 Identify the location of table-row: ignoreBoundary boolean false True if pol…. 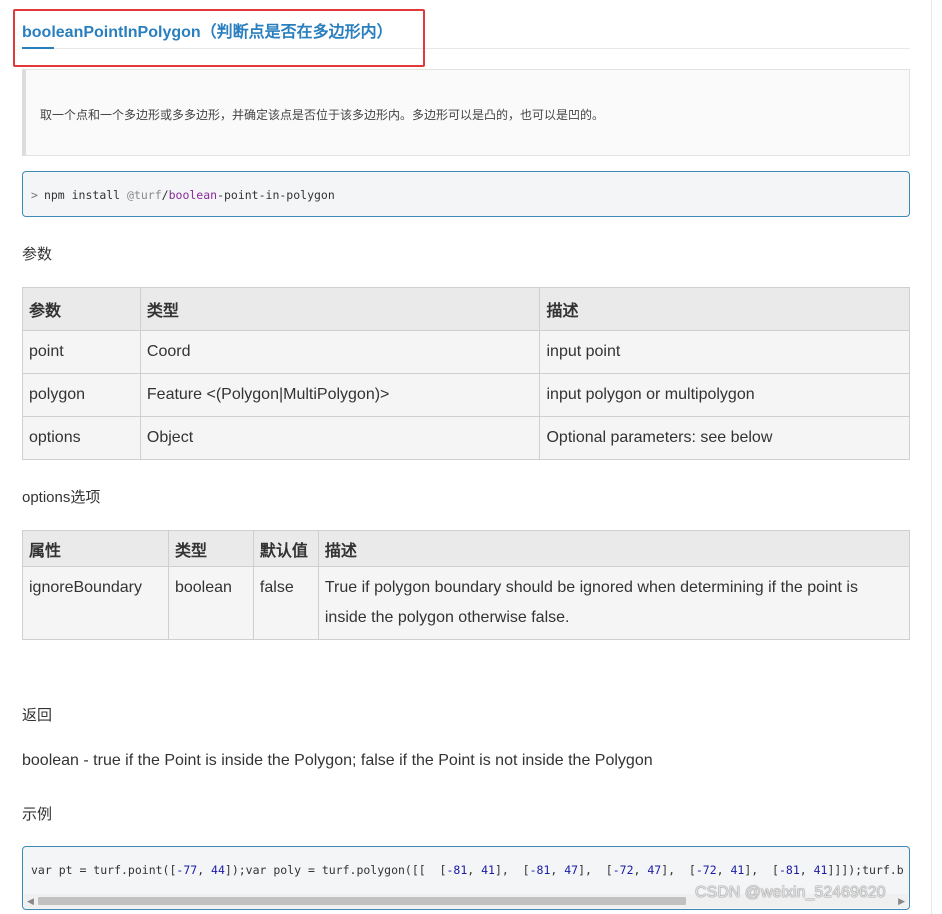
(466, 603).